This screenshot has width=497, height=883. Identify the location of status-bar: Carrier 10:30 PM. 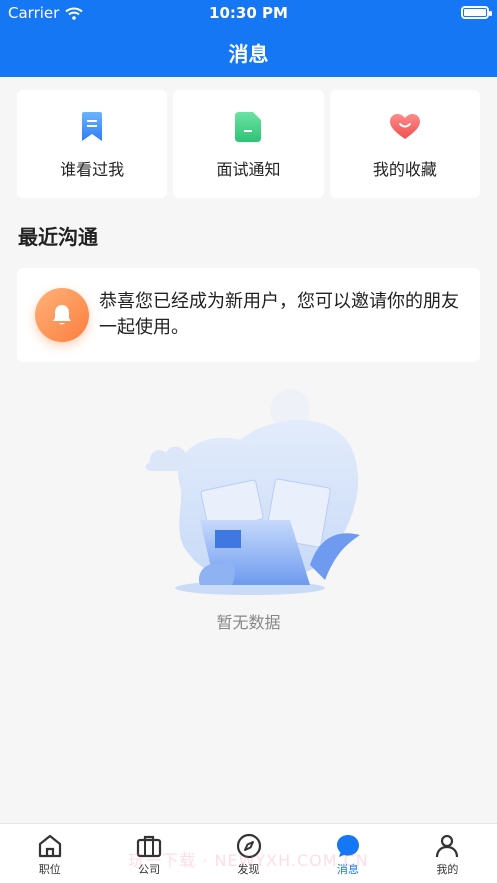
(248, 13).